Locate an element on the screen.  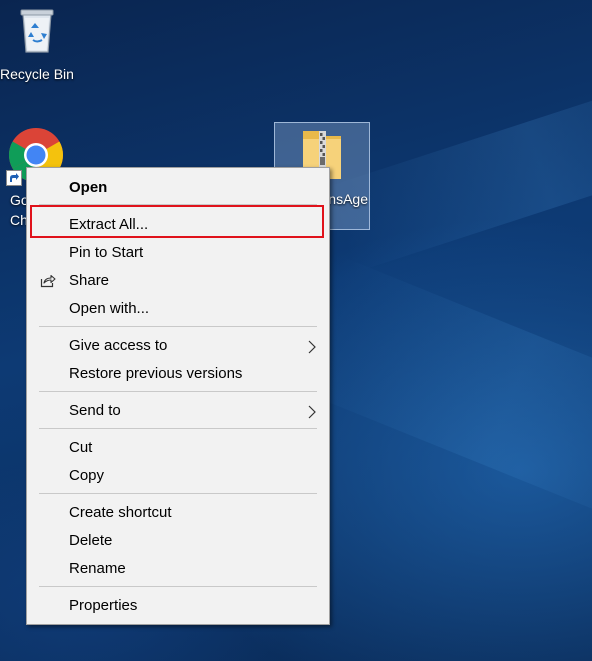
menu-item-label: Rename is located at coordinates (97, 568).